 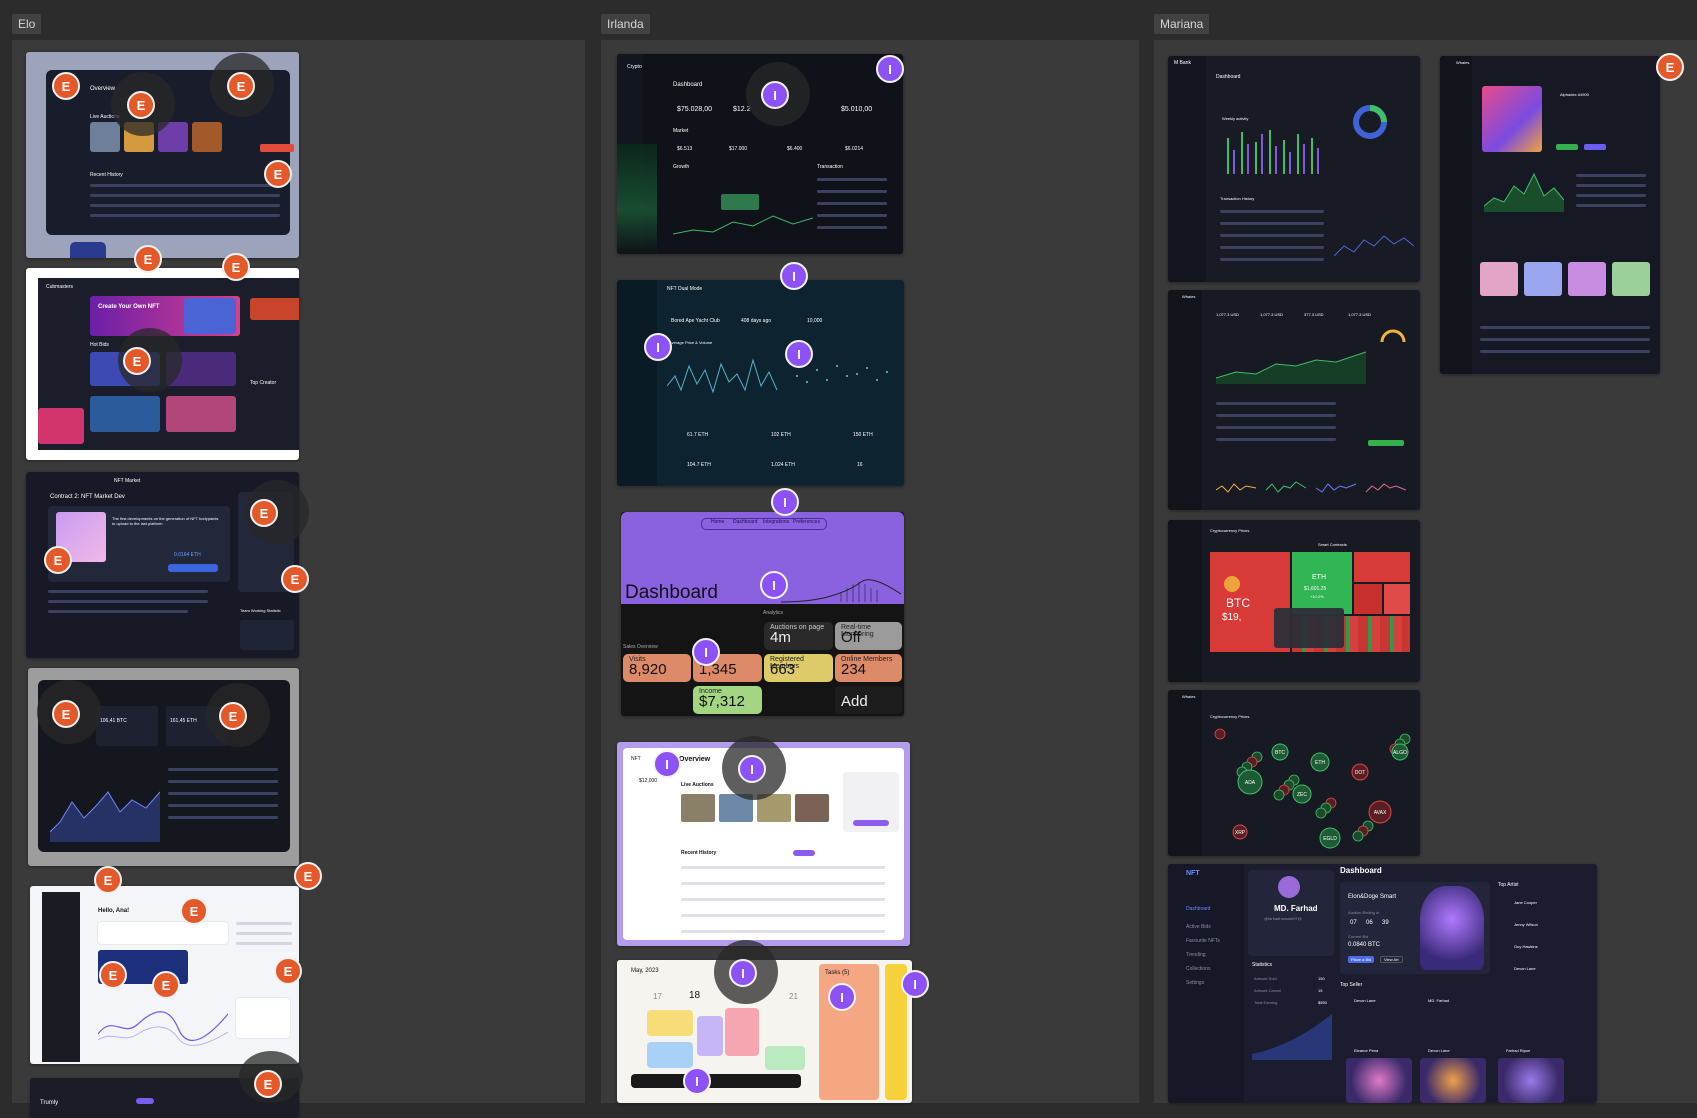 I want to click on coin-label: AVAX, so click(x=1380, y=813).